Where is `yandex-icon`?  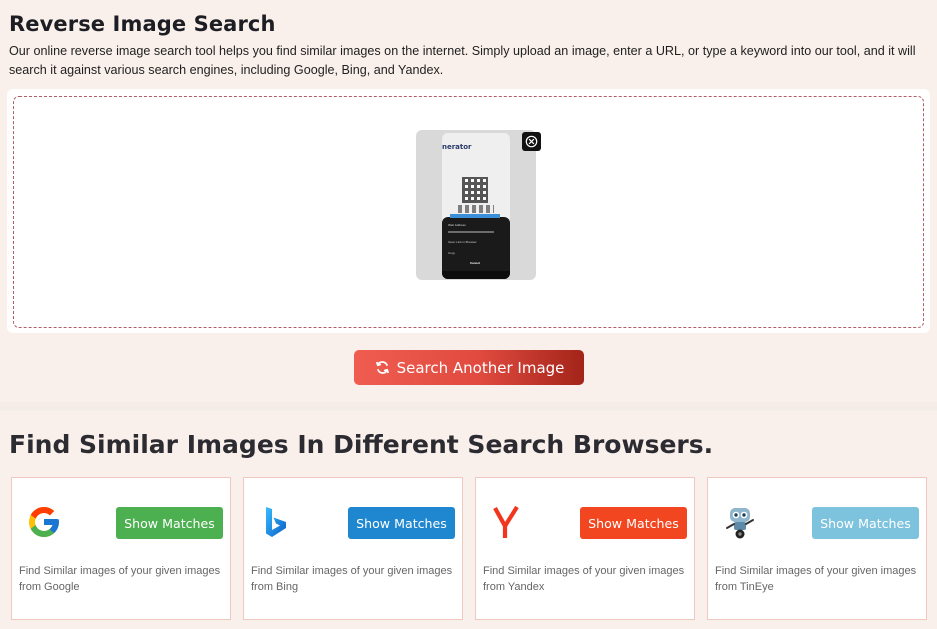 yandex-icon is located at coordinates (506, 521).